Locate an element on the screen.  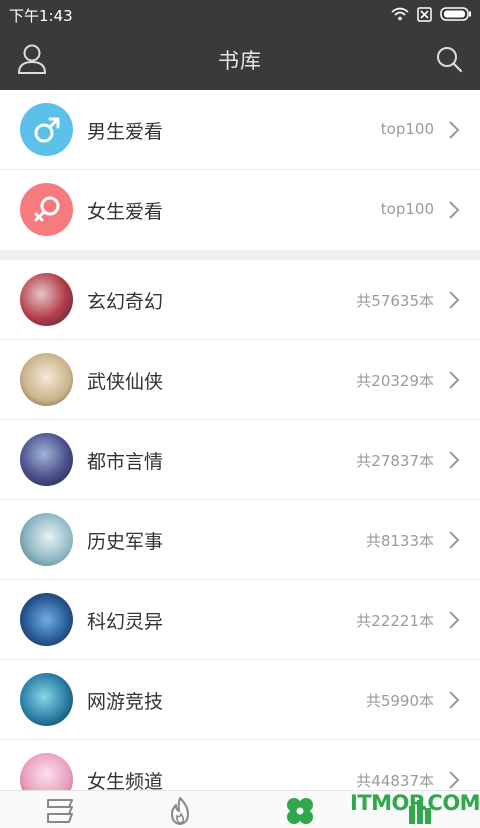
row-label: 武侠仙侠 is located at coordinates (125, 382).